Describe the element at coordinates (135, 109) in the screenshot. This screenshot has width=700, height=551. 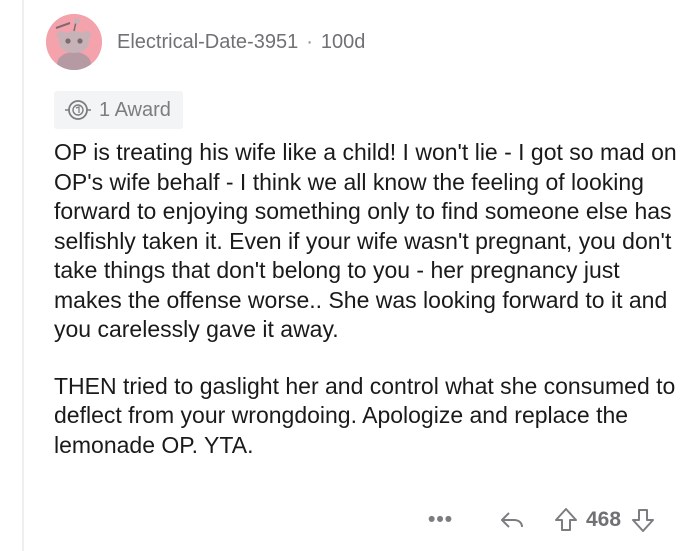
I see `award-label: 1 Award` at that location.